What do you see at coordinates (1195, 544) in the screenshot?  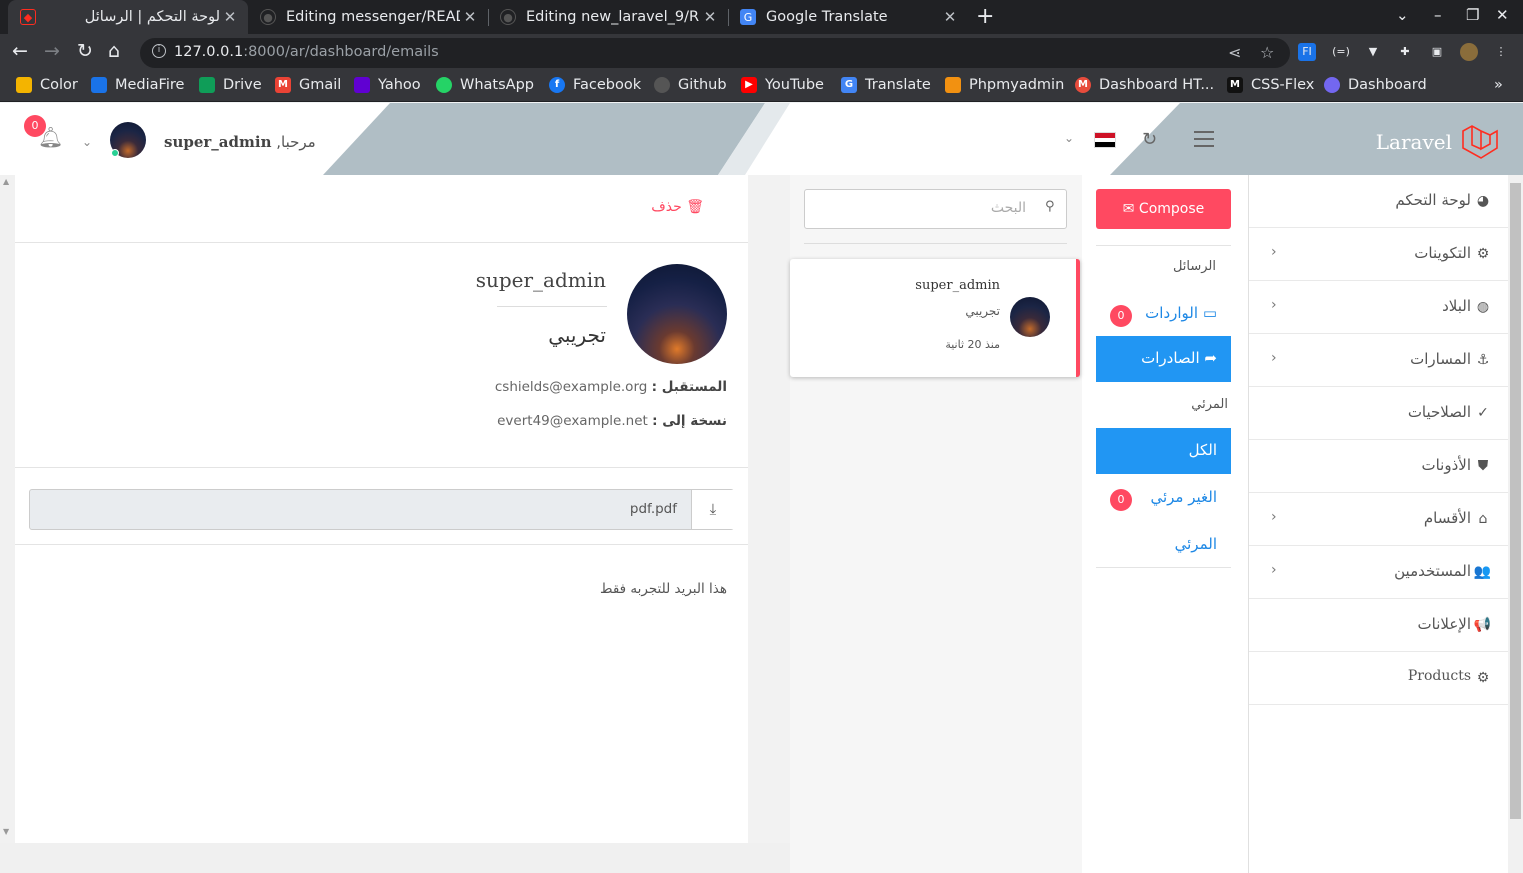 I see `seen-filter-label: المرئي` at bounding box center [1195, 544].